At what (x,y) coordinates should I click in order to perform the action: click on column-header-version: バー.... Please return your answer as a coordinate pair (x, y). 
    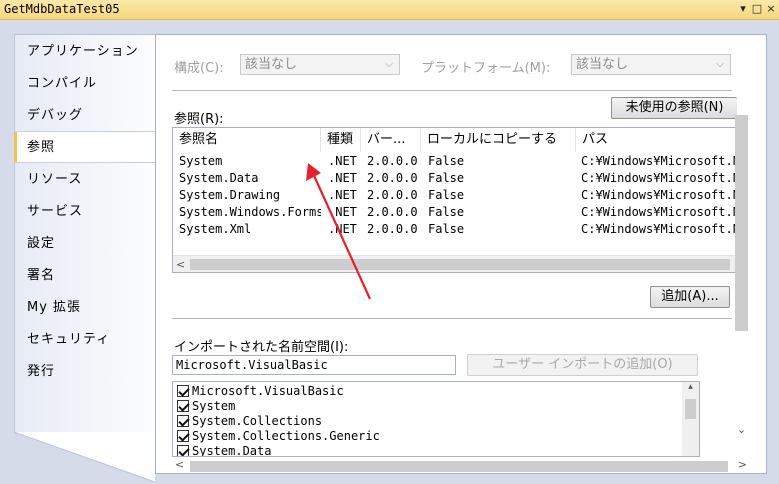
    Looking at the image, I should click on (391, 140).